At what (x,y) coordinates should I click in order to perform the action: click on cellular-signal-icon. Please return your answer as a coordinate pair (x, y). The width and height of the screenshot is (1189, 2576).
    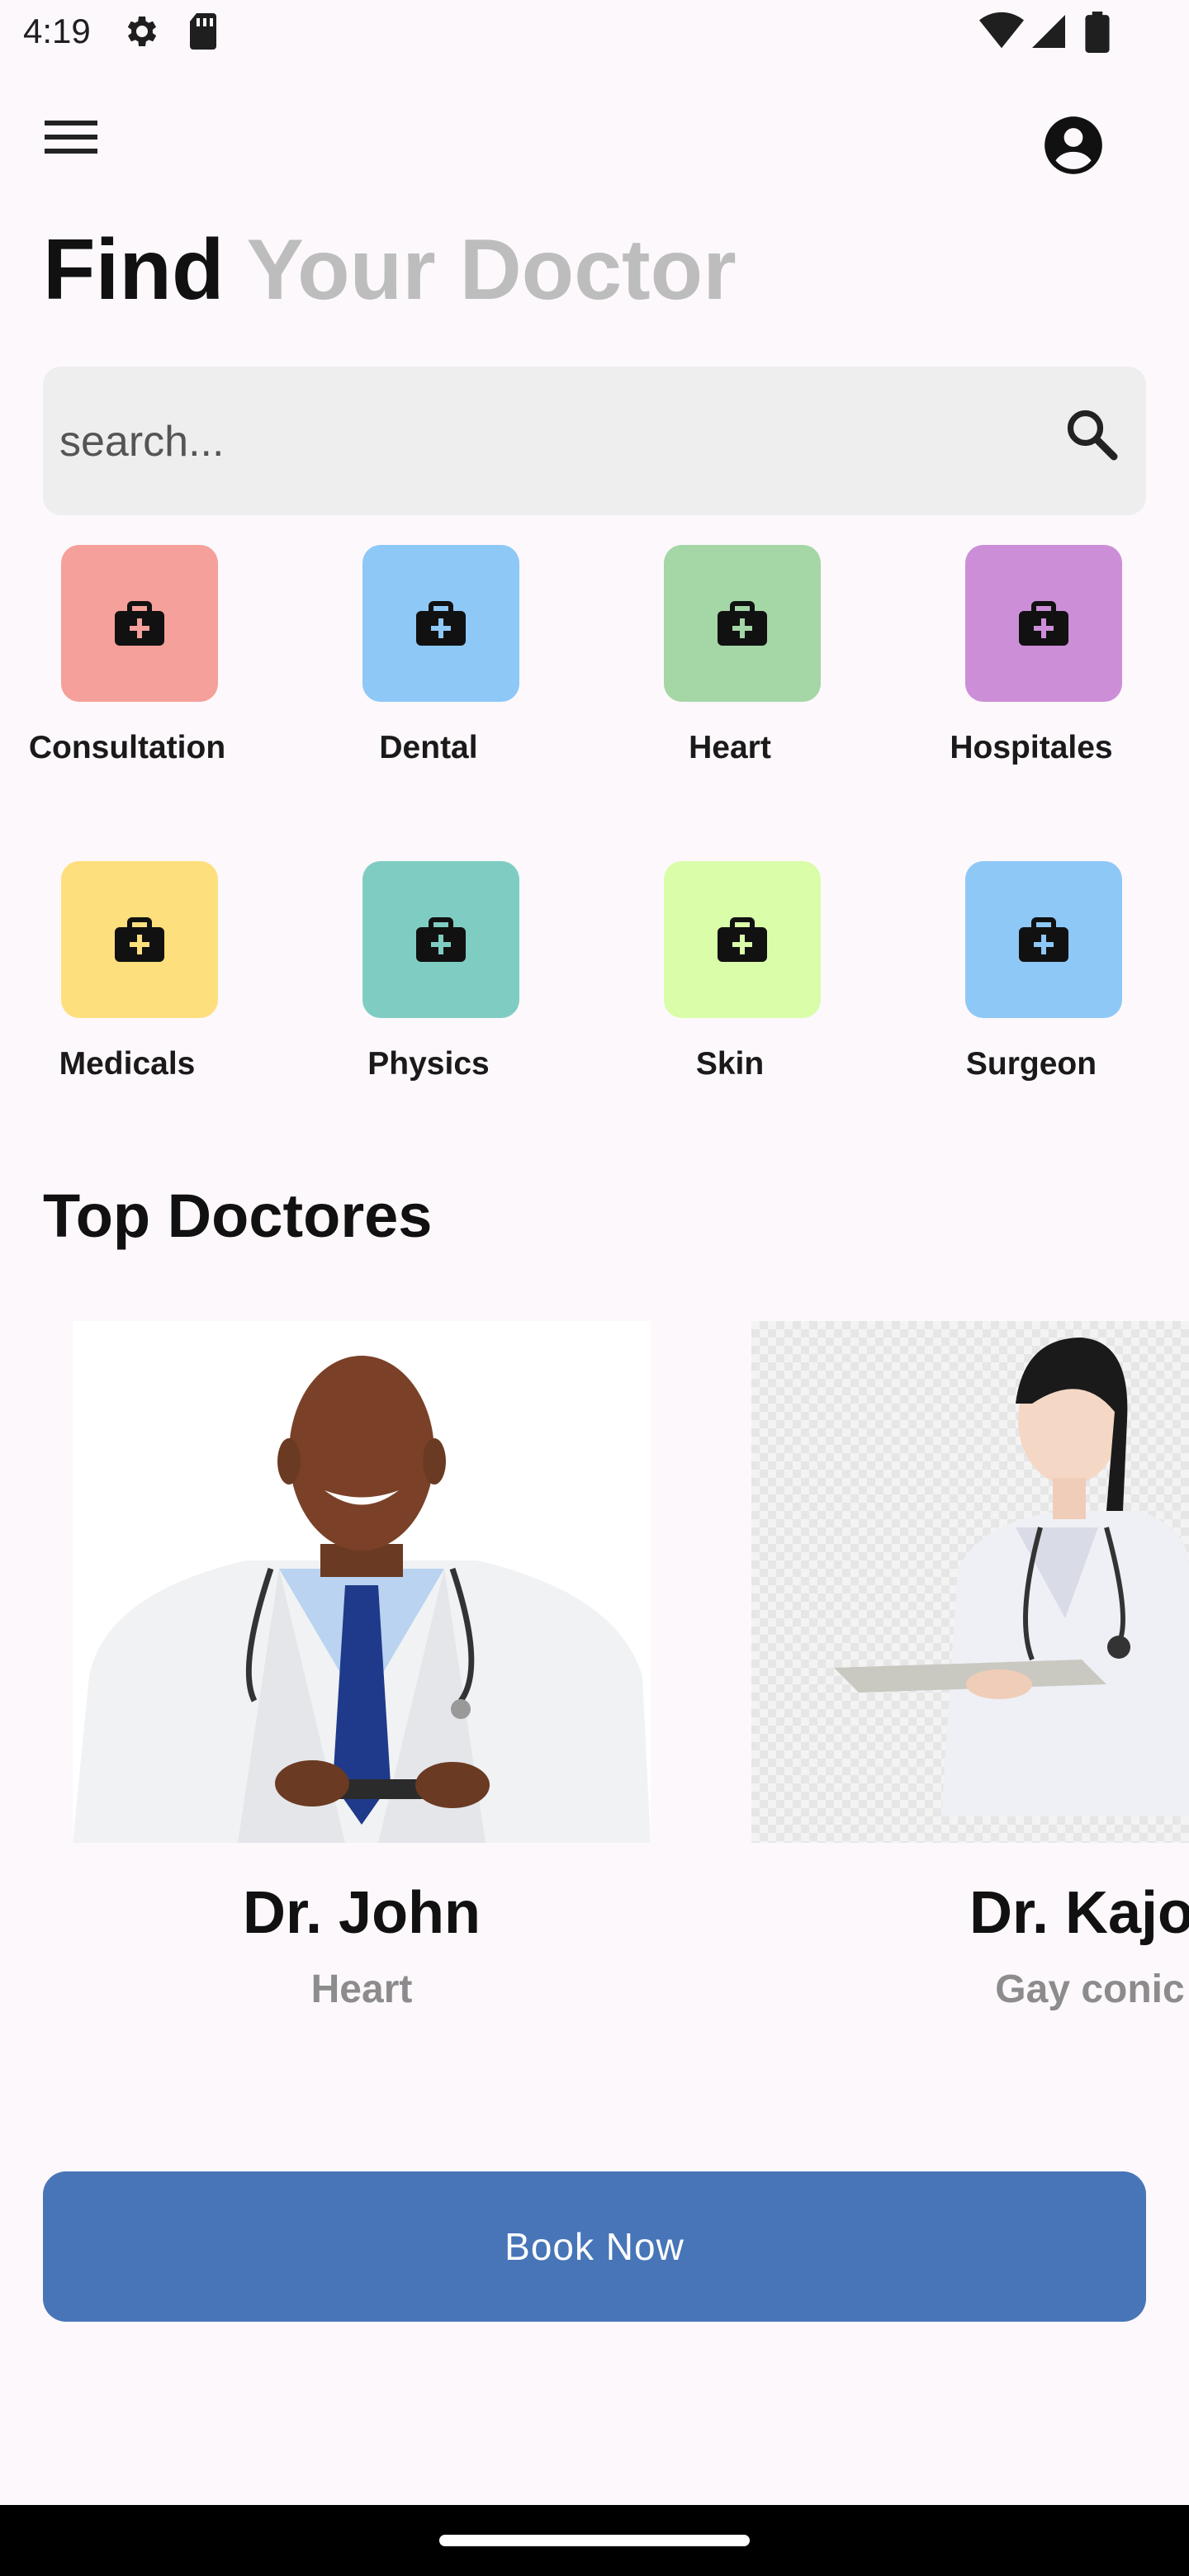
    Looking at the image, I should click on (1048, 33).